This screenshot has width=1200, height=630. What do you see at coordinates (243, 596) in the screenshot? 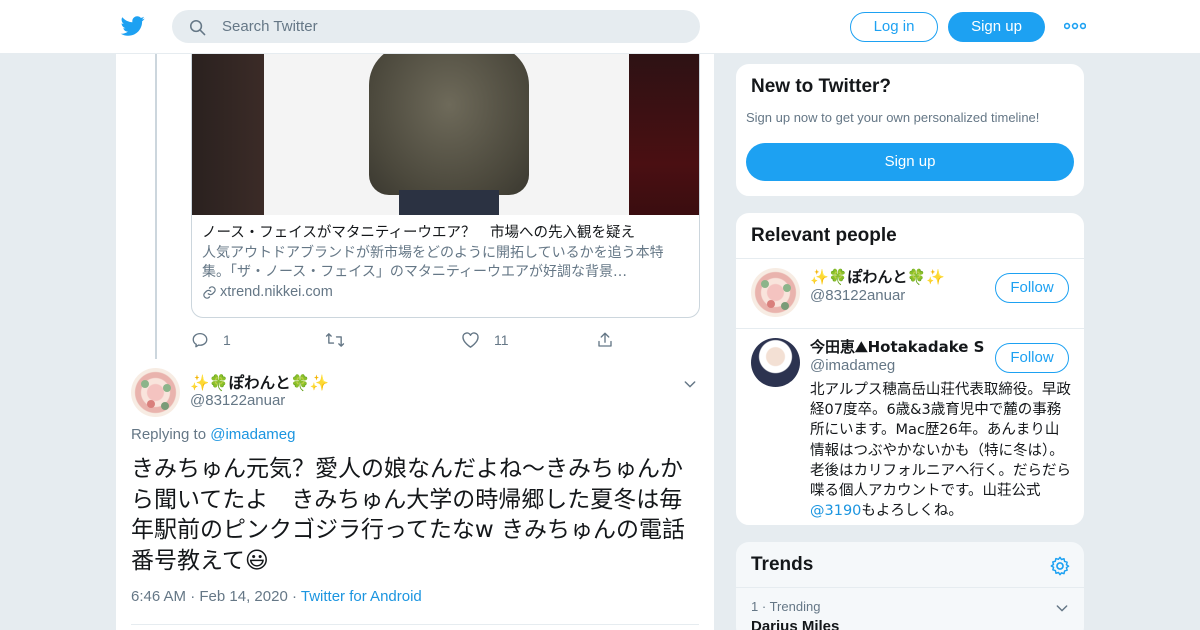
I see `tweet-date: Feb 14, 2020` at bounding box center [243, 596].